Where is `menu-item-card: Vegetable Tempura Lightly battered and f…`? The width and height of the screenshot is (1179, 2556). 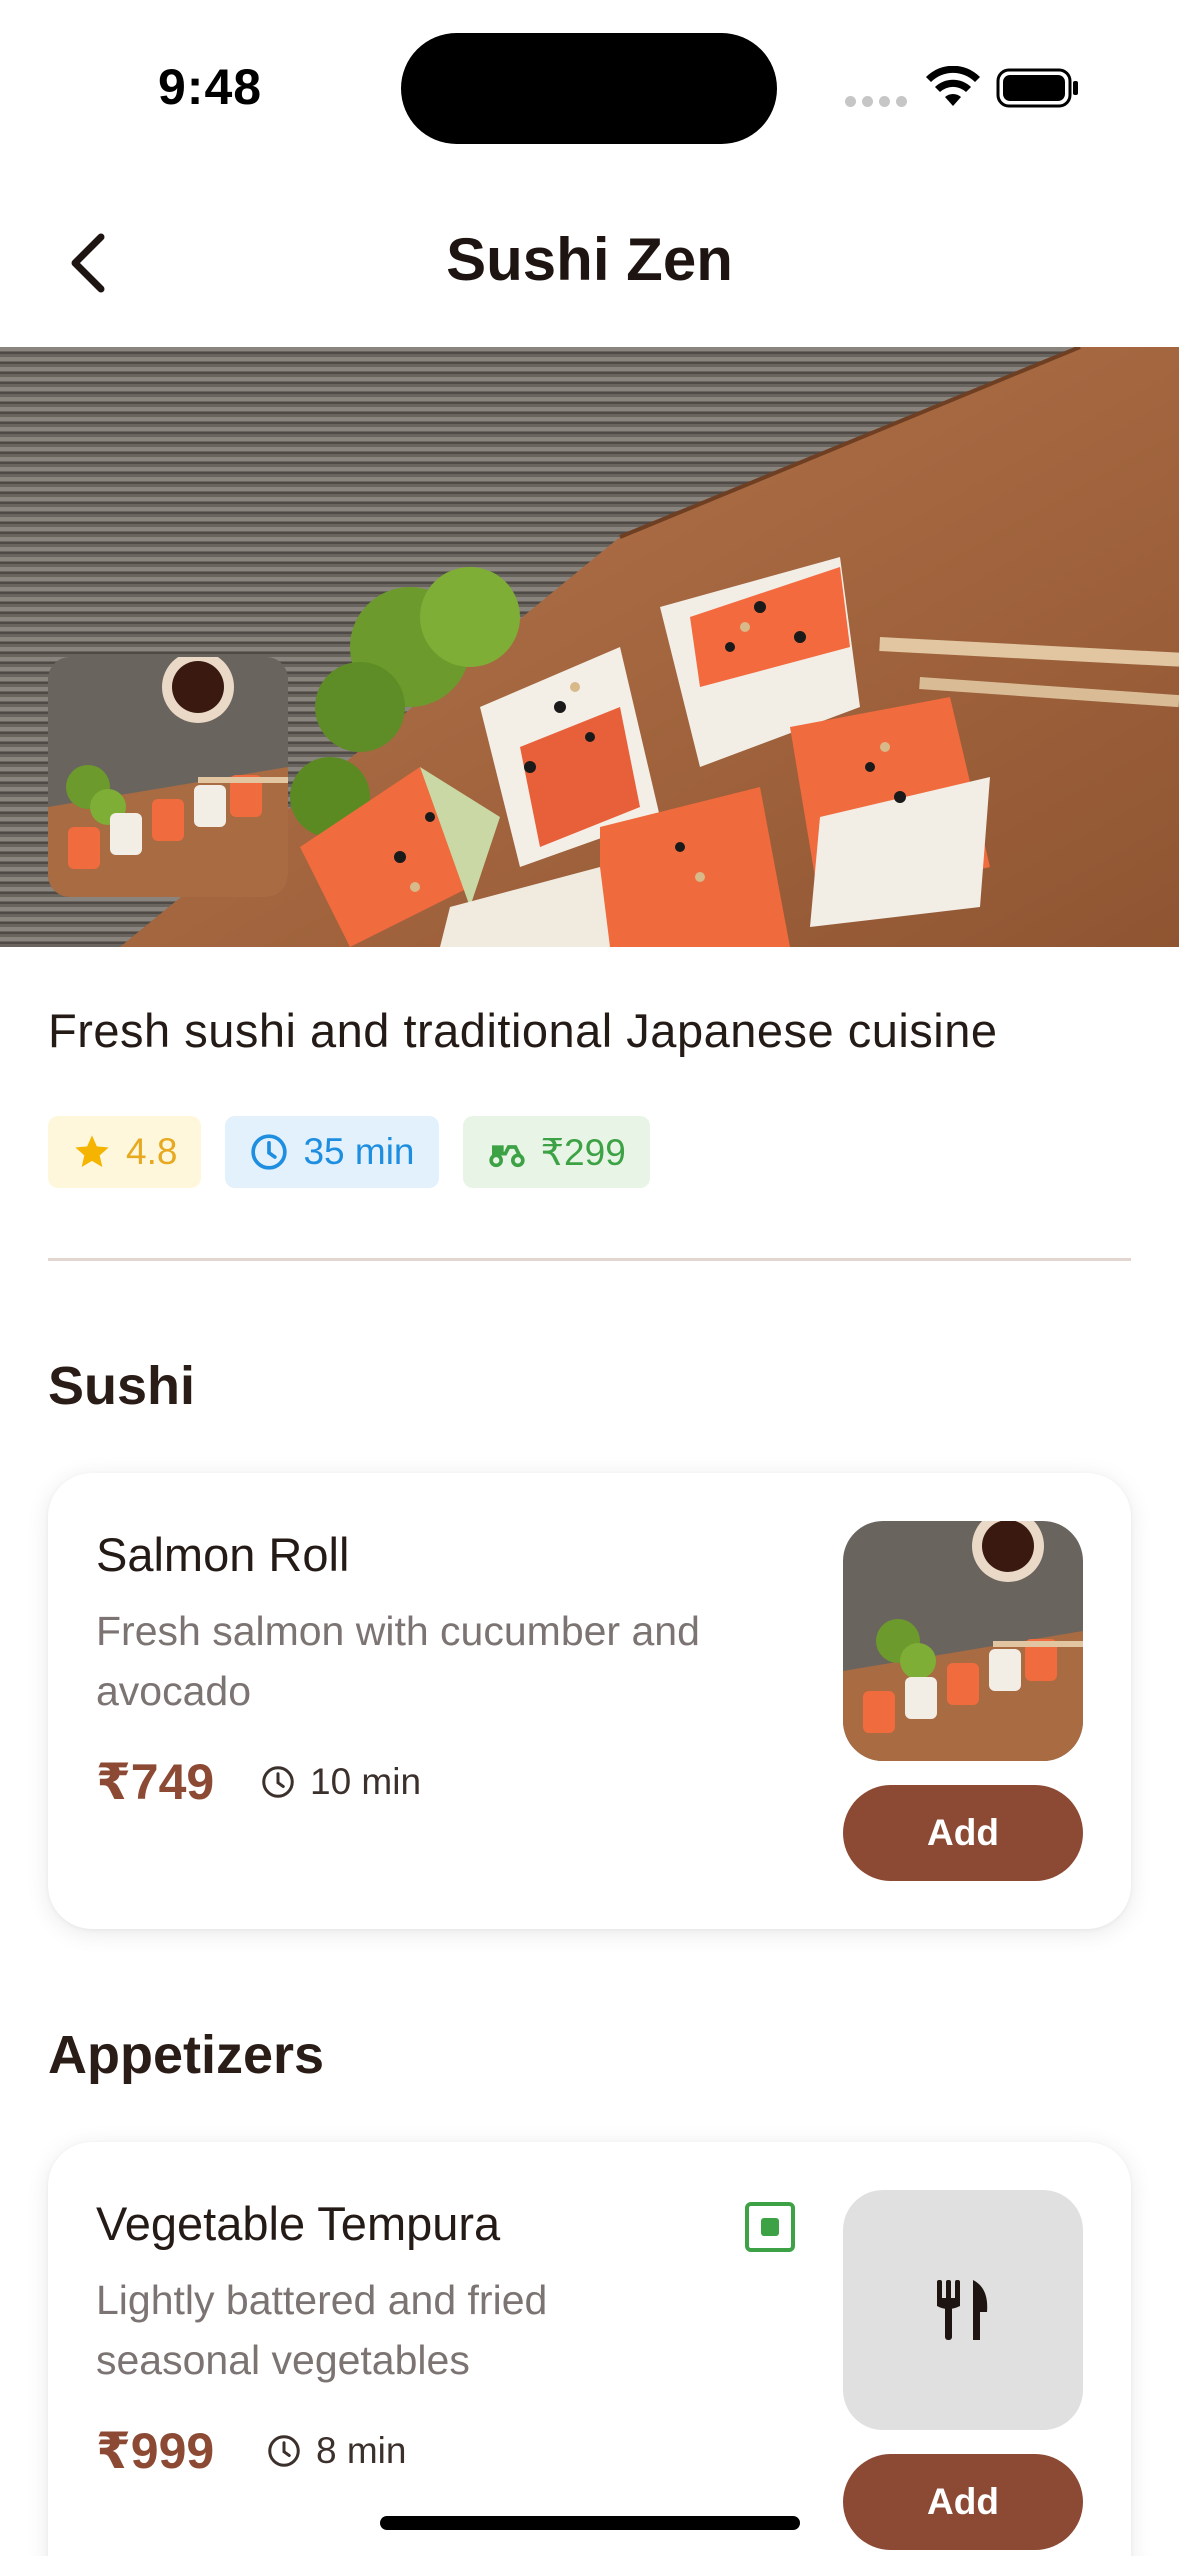 menu-item-card: Vegetable Tempura Lightly battered and f… is located at coordinates (589, 2349).